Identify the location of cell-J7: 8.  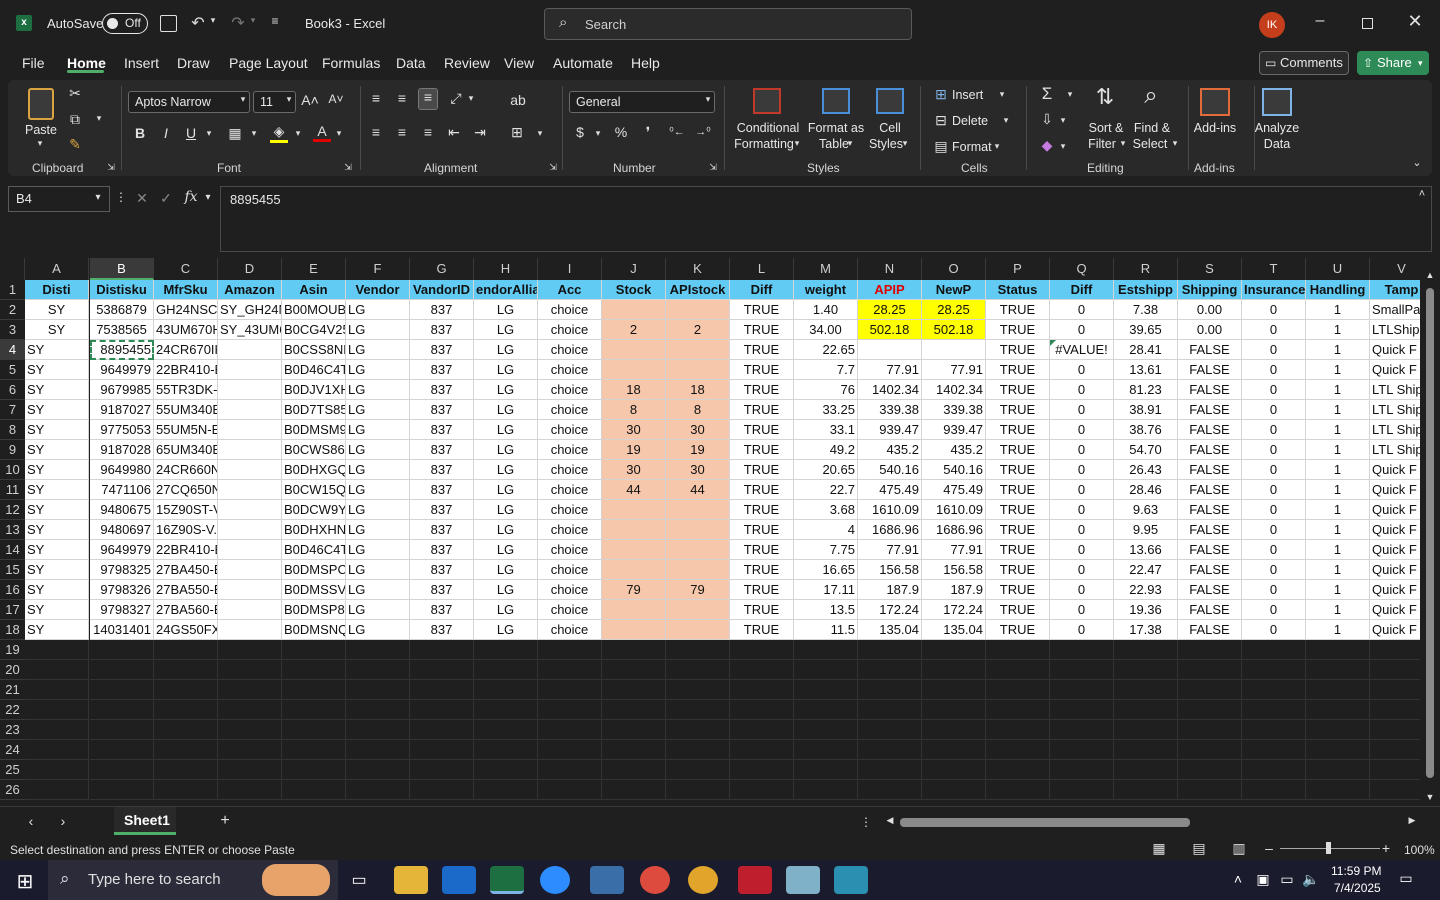
(634, 410).